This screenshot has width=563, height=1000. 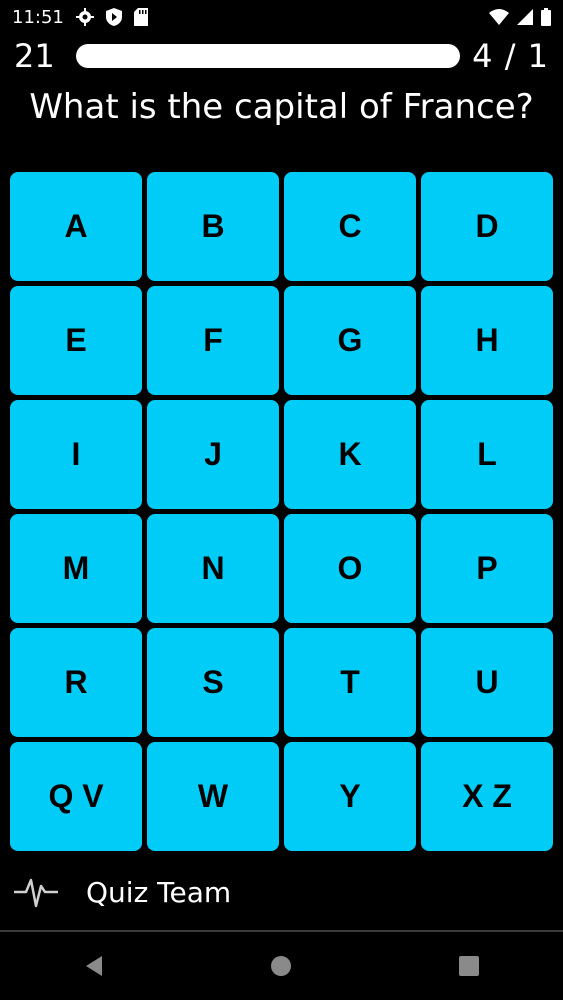 What do you see at coordinates (546, 17) in the screenshot?
I see `battery-icon` at bounding box center [546, 17].